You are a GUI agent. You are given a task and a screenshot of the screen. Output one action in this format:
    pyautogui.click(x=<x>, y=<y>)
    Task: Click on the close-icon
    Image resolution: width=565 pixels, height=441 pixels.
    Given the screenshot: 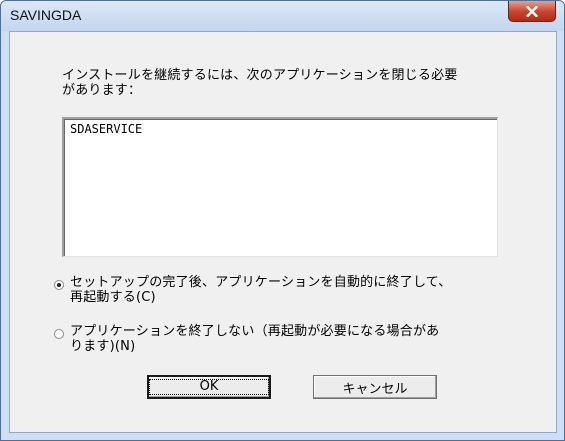 What is the action you would take?
    pyautogui.click(x=532, y=11)
    